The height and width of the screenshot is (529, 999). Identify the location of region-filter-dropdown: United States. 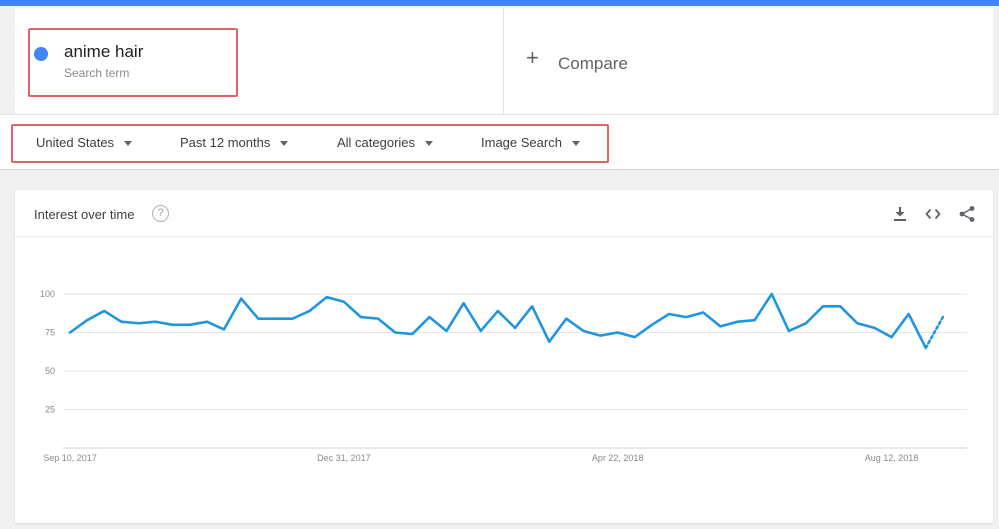
(84, 142).